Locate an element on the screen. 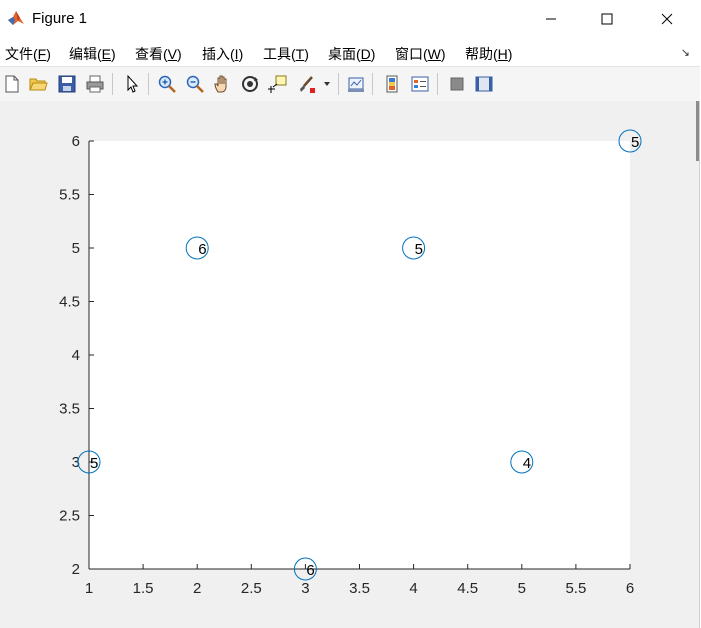 The image size is (701, 628). legend-icon is located at coordinates (420, 84).